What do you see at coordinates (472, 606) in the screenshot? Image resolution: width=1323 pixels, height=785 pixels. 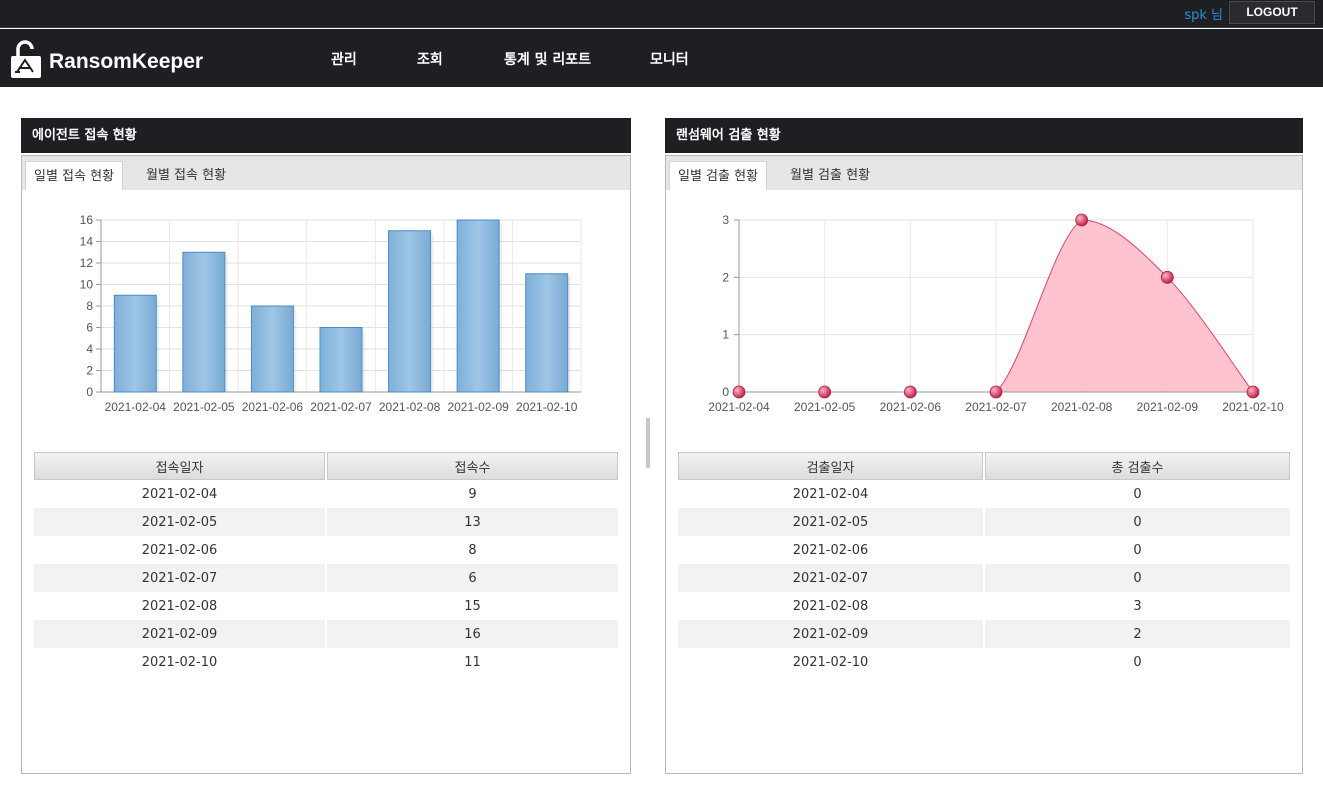 I see `cell-count: 15` at bounding box center [472, 606].